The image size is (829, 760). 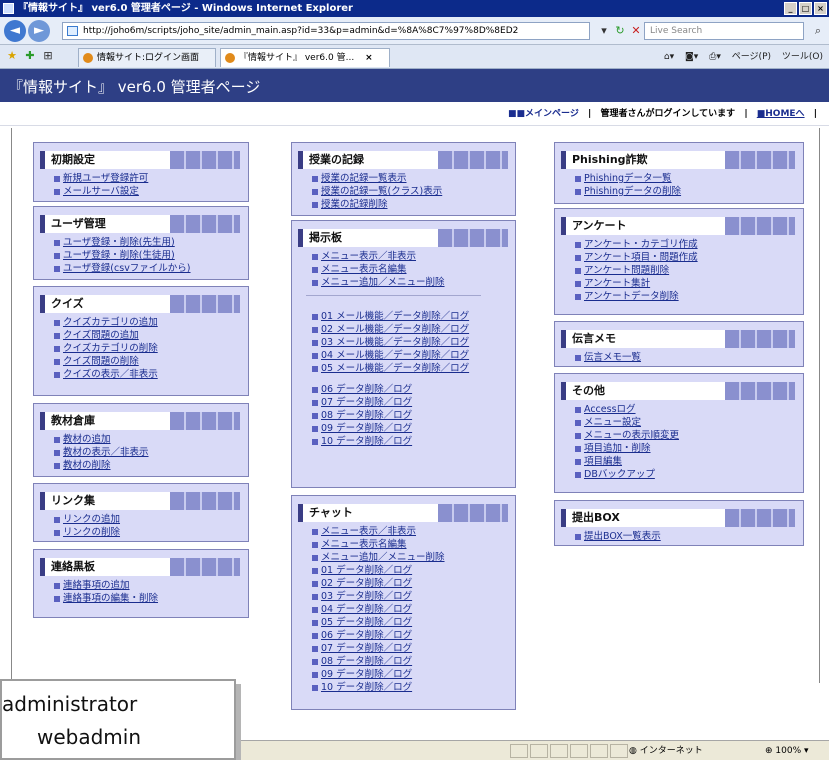 I want to click on menu-link: 03 メール機能／データ削除／ログ, so click(x=396, y=342).